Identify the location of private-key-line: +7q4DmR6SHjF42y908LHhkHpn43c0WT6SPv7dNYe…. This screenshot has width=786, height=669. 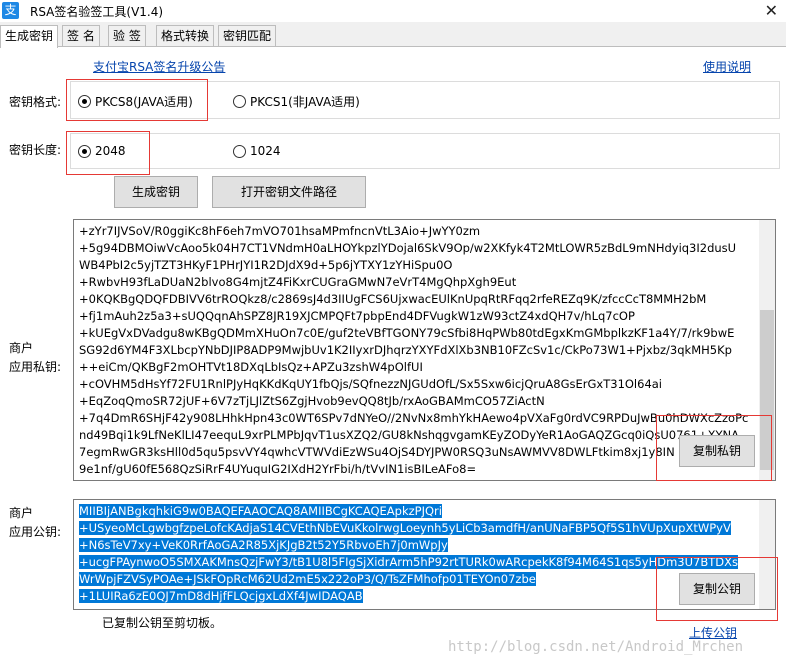
(414, 418).